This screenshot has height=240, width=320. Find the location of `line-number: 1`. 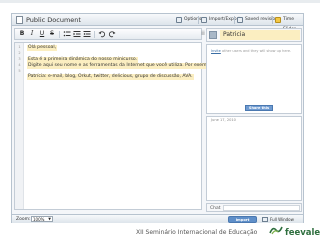

line-number: 1 is located at coordinates (19, 47).